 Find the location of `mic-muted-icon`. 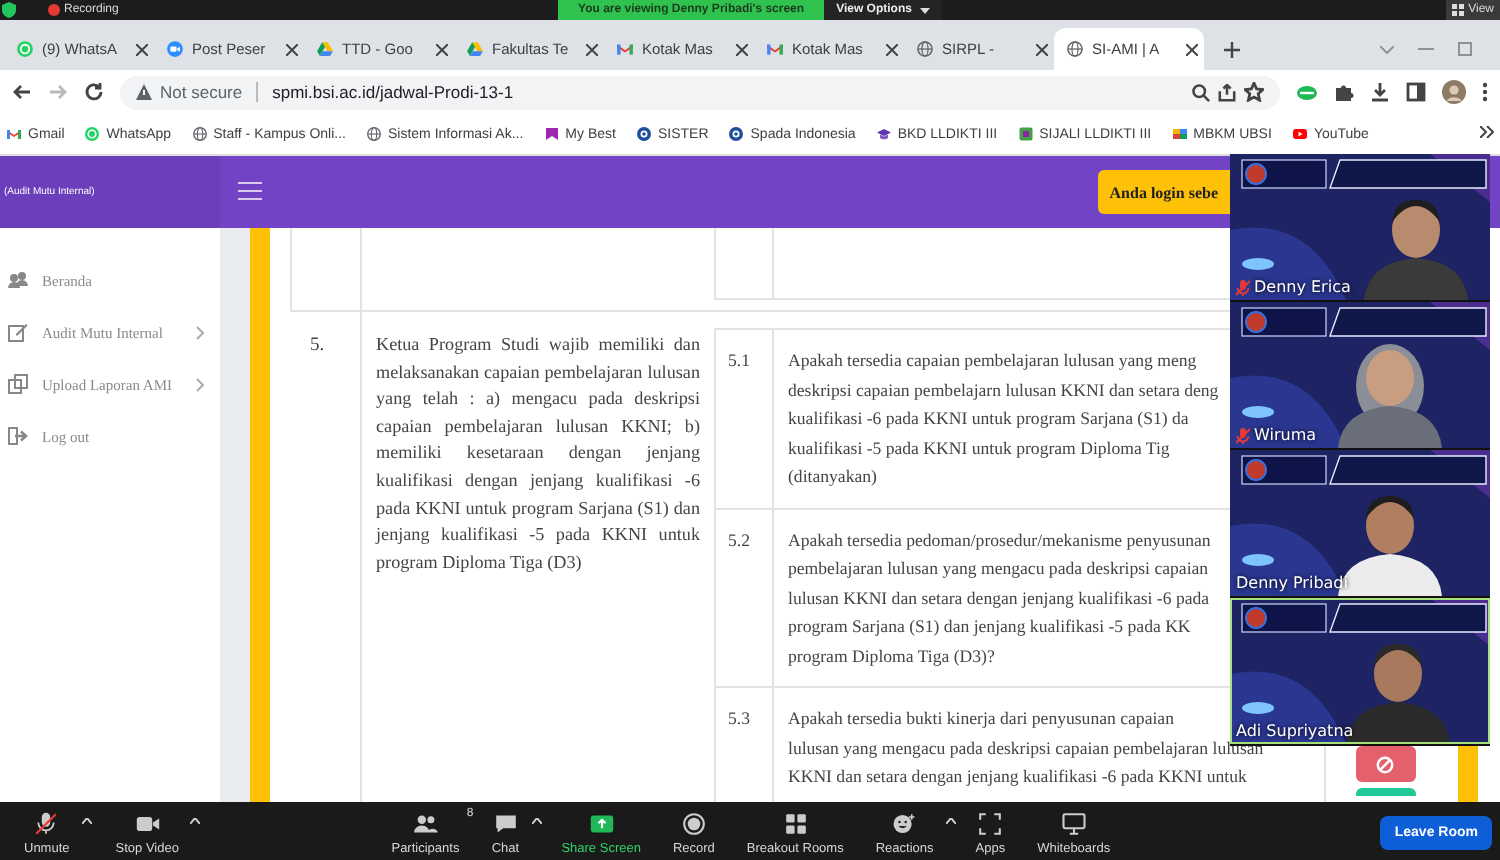

mic-muted-icon is located at coordinates (46, 823).